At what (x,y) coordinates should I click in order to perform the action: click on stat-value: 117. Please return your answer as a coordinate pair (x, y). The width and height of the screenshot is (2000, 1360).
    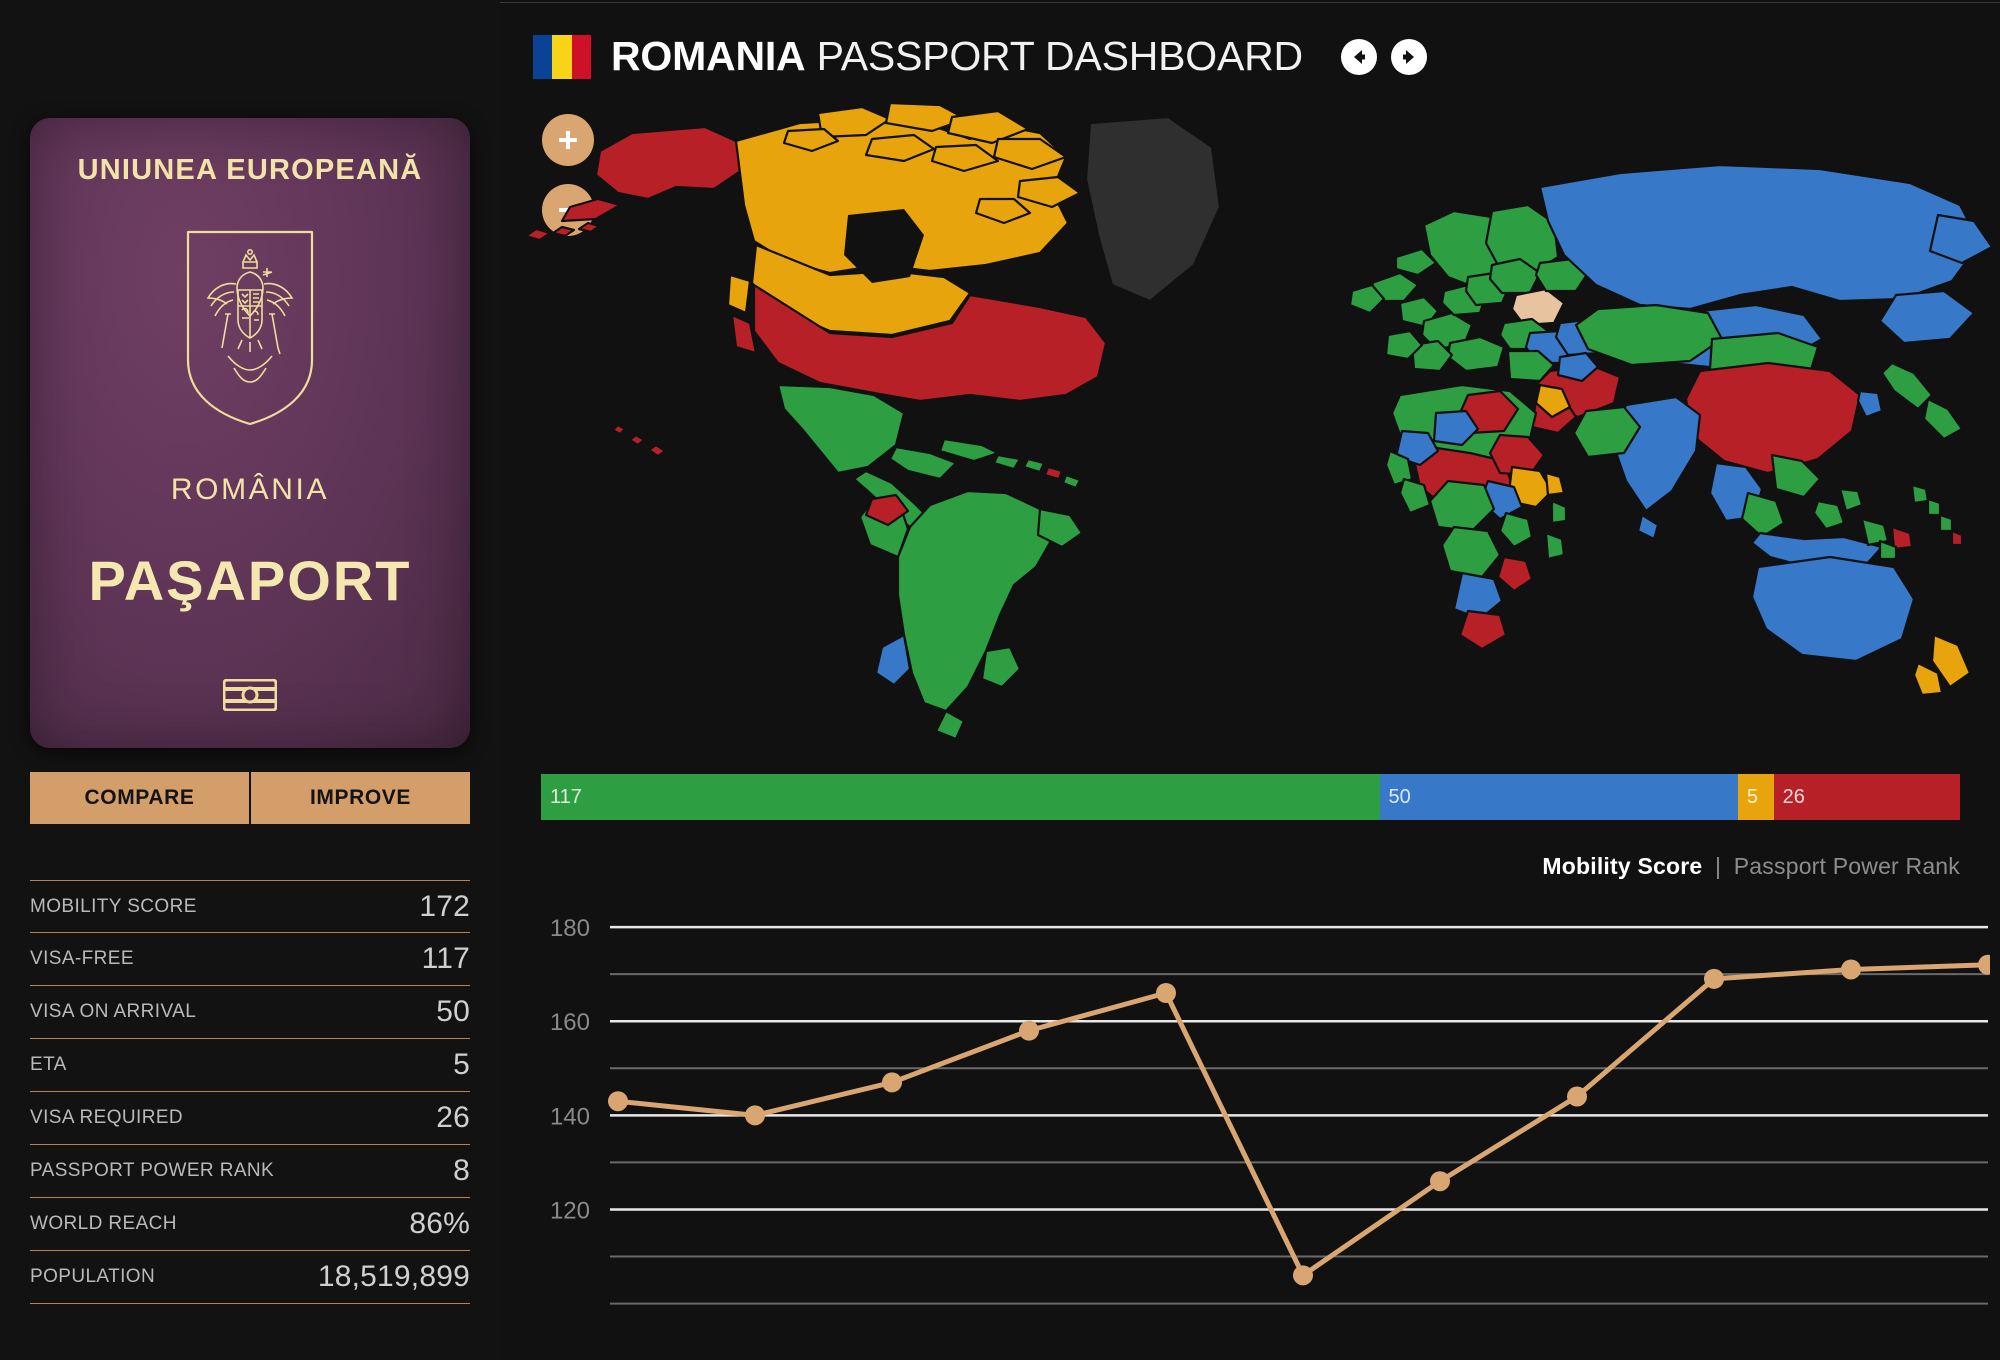
    Looking at the image, I should click on (445, 958).